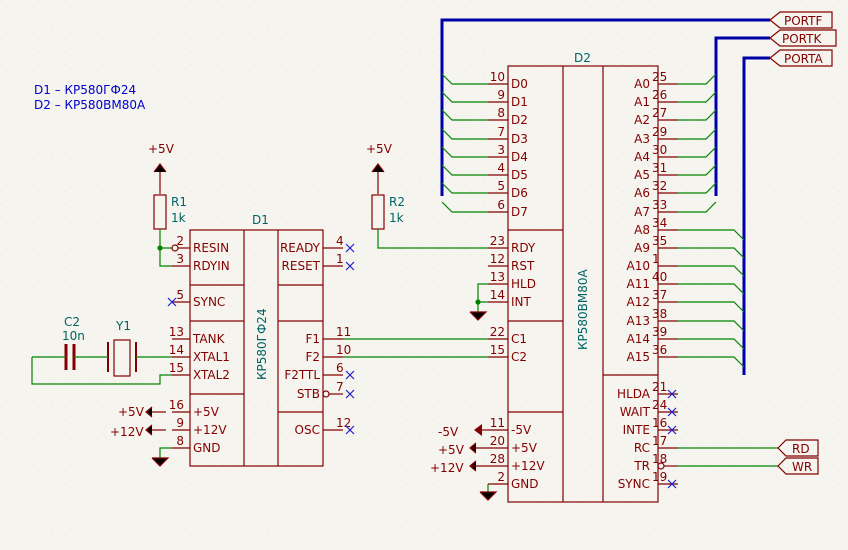 The image size is (848, 550). I want to click on d1-pin-number: 8, so click(180, 441).